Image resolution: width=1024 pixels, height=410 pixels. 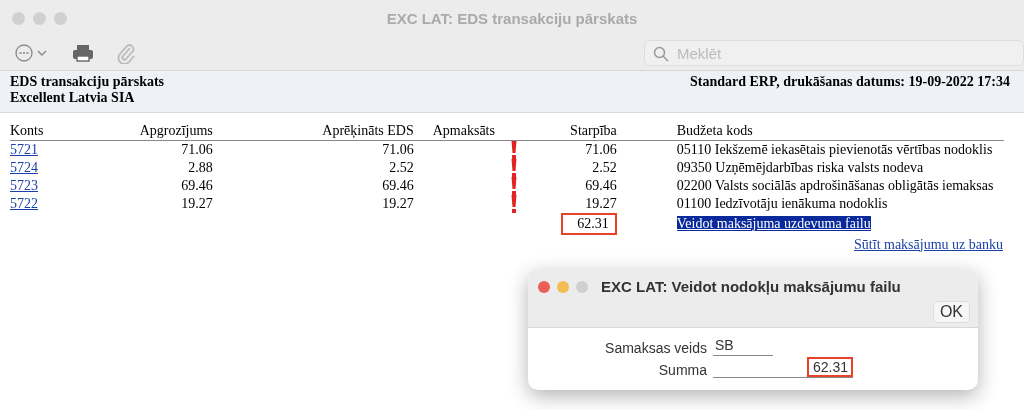 I want to click on input-field: 62.31, so click(x=783, y=367).